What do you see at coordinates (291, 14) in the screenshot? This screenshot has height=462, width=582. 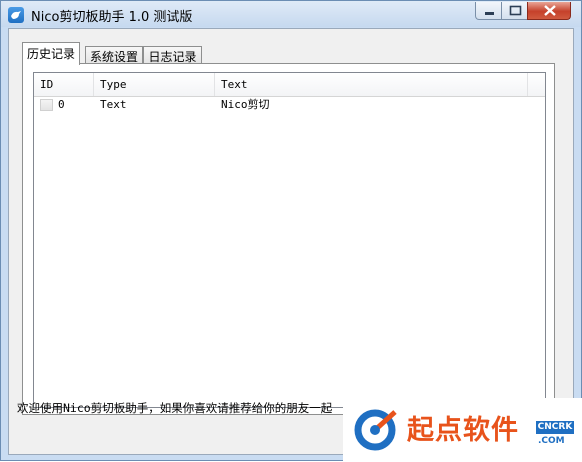 I see `title-bar: Nico剪切板助手 1.0 测试版` at bounding box center [291, 14].